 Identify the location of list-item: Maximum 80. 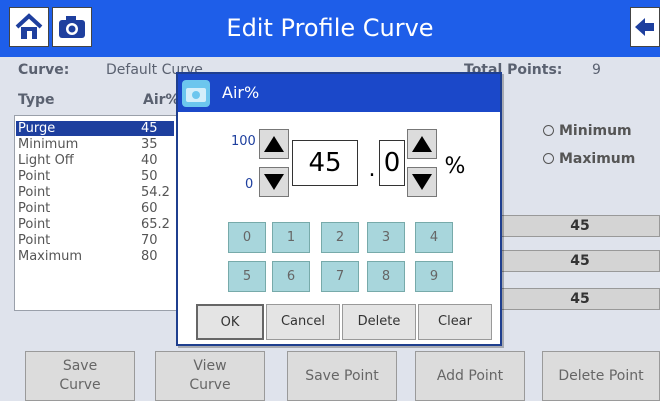
(95, 256).